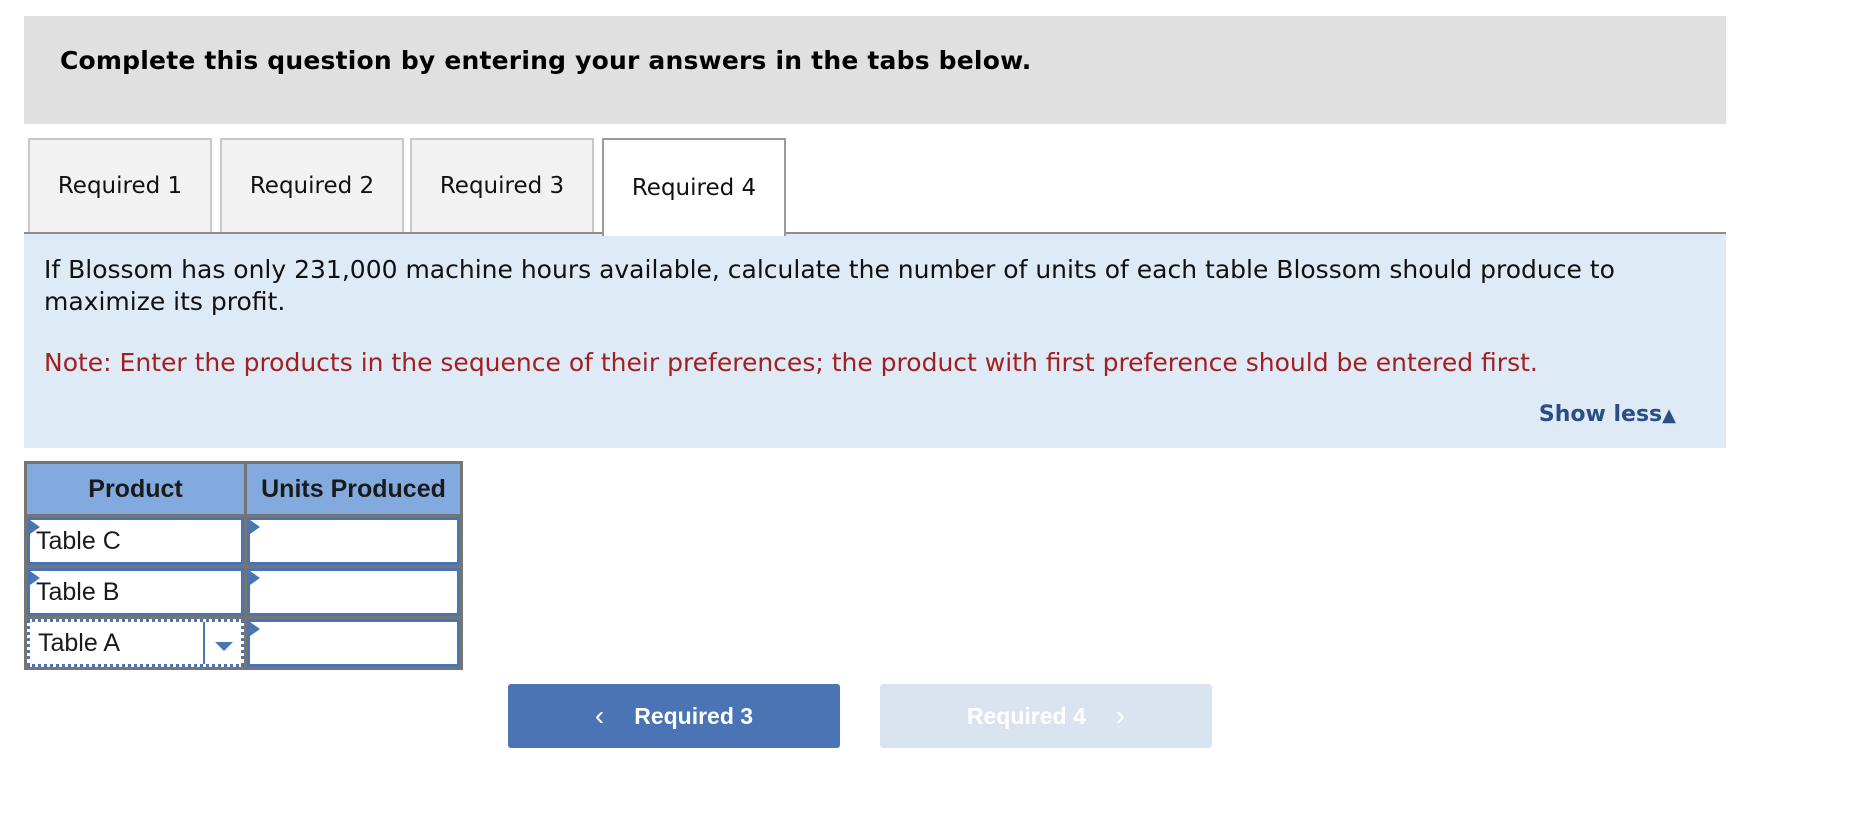 This screenshot has height=818, width=1870. Describe the element at coordinates (353, 489) in the screenshot. I see `column-header-units: Units Produced` at that location.